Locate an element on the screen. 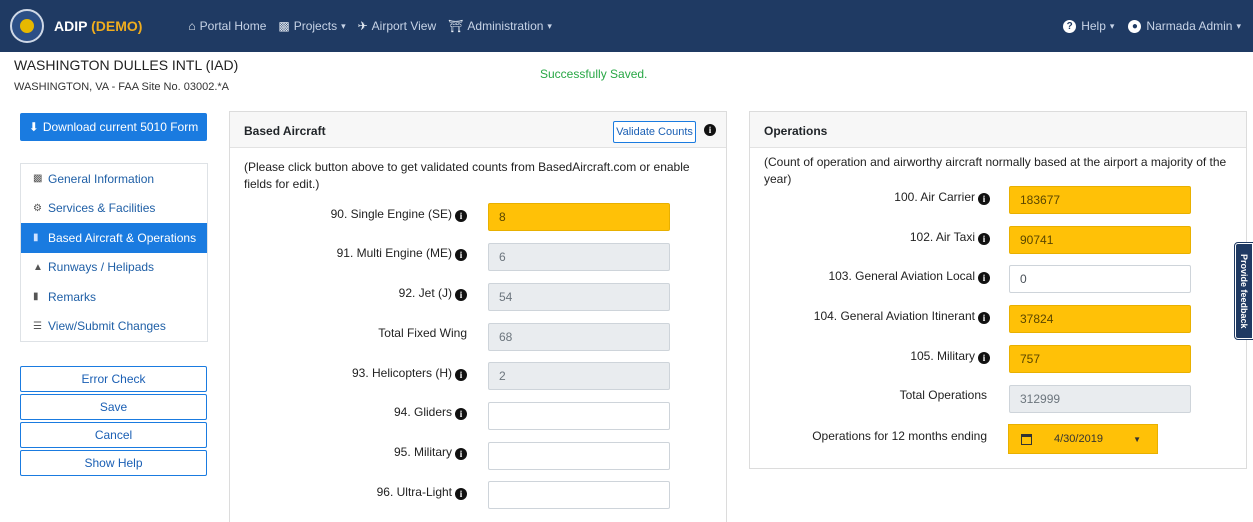 This screenshot has width=1253, height=522. error-check-button: Error Check is located at coordinates (113, 379).